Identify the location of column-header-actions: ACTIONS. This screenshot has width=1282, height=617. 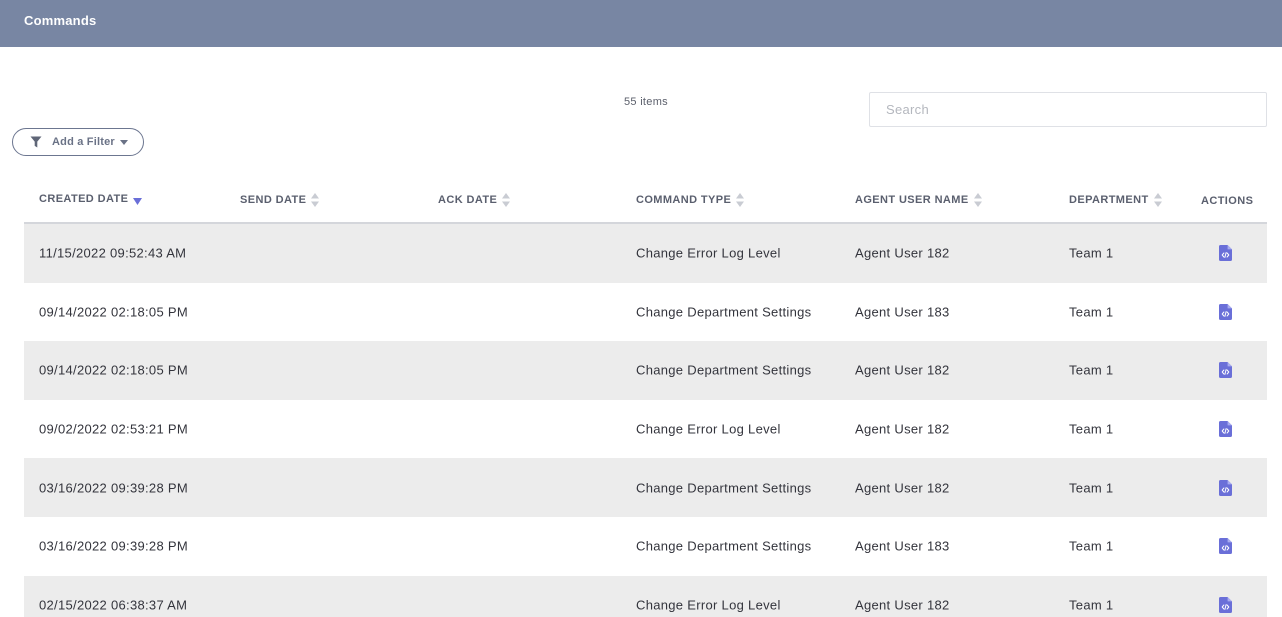
(1227, 201).